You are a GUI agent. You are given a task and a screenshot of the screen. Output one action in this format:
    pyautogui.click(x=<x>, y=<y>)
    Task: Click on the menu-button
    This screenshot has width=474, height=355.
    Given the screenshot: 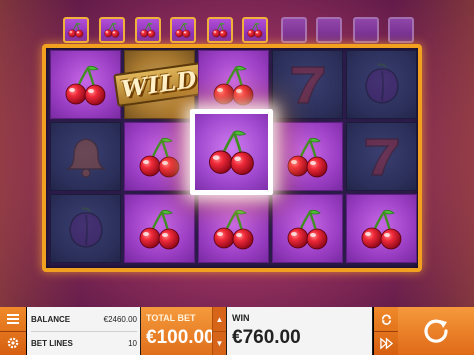 What is the action you would take?
    pyautogui.click(x=13, y=319)
    